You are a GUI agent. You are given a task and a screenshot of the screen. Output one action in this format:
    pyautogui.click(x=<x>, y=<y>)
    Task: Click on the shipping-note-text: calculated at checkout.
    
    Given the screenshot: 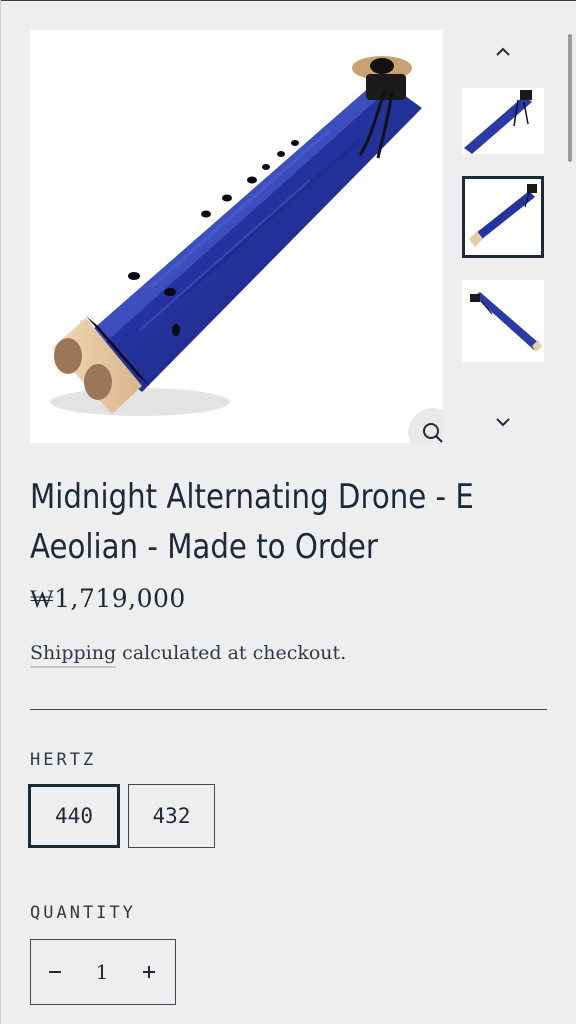 What is the action you would take?
    pyautogui.click(x=231, y=653)
    